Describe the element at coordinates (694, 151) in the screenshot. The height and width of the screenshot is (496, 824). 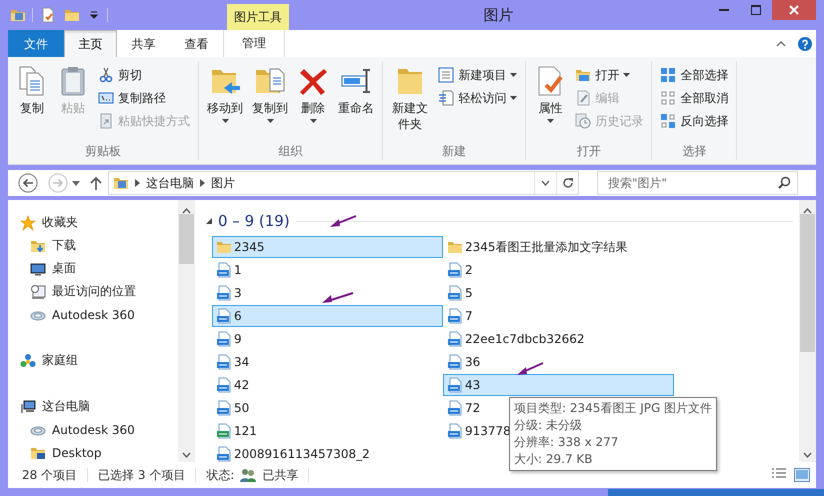
I see `group-label: 选择` at that location.